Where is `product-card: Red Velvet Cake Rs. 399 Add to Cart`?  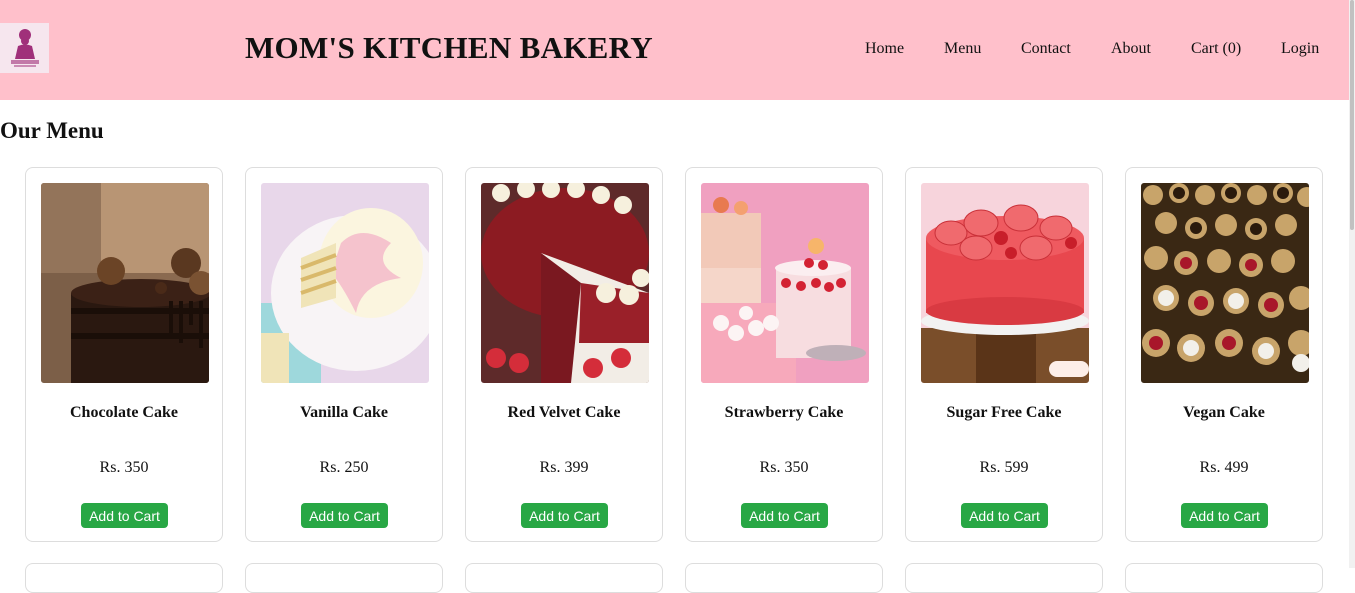 product-card: Red Velvet Cake Rs. 399 Add to Cart is located at coordinates (564, 354).